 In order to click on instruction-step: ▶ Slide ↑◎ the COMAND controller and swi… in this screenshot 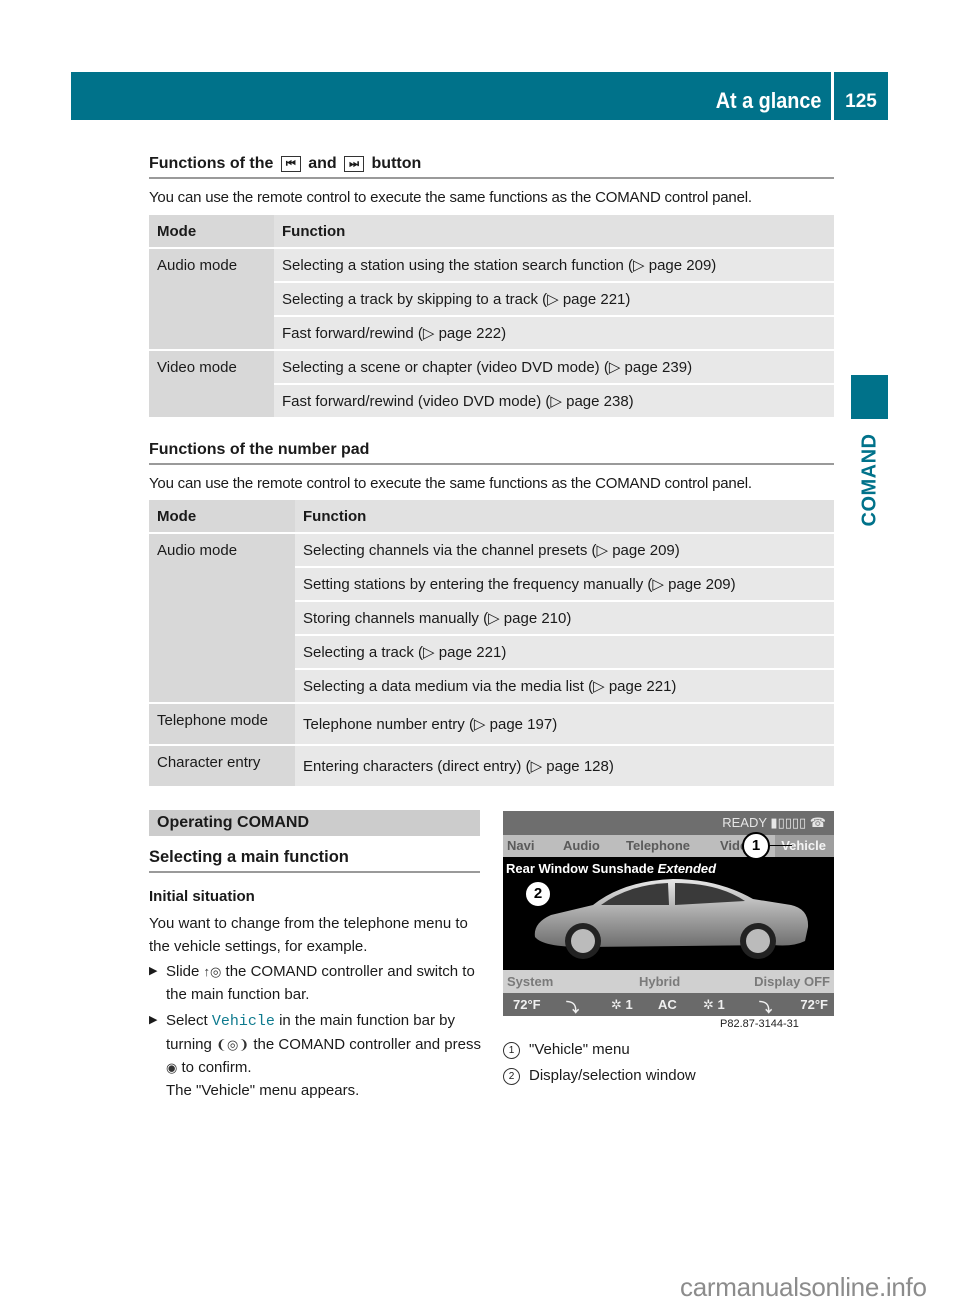, I will do `click(316, 983)`.